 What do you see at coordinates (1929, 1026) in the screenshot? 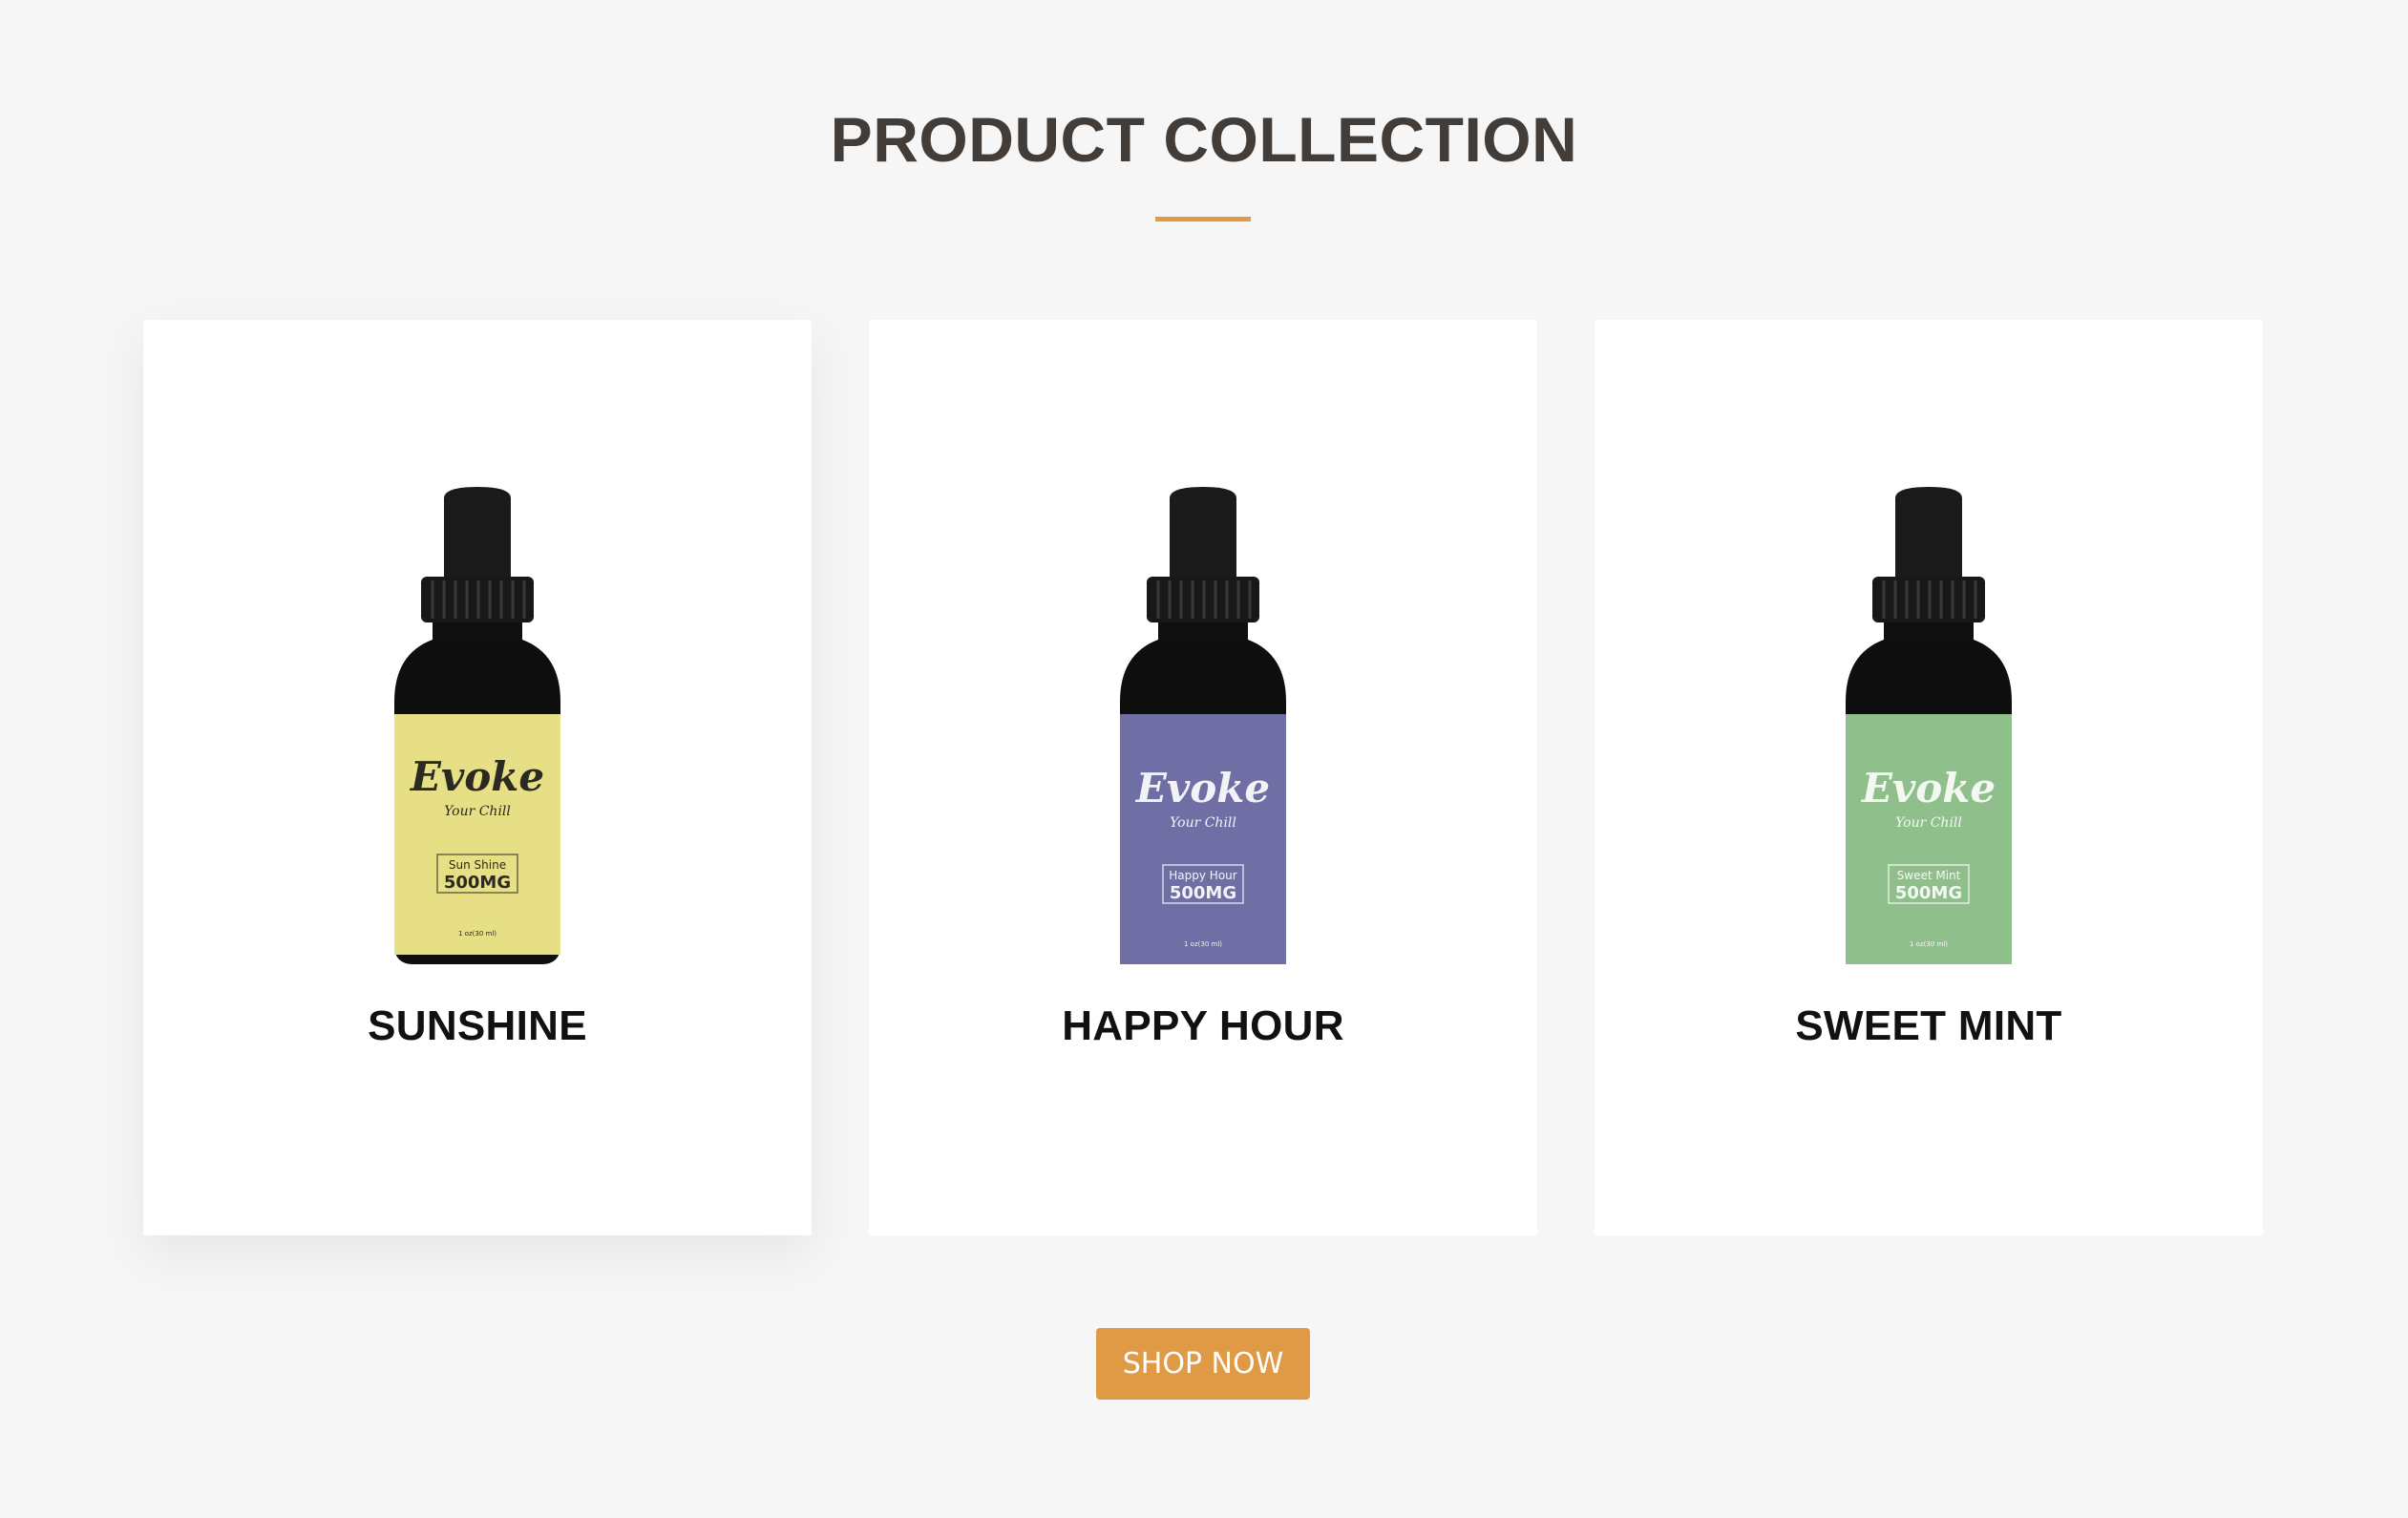
I see `product-name-sweet-mint: SWEET MINT` at bounding box center [1929, 1026].